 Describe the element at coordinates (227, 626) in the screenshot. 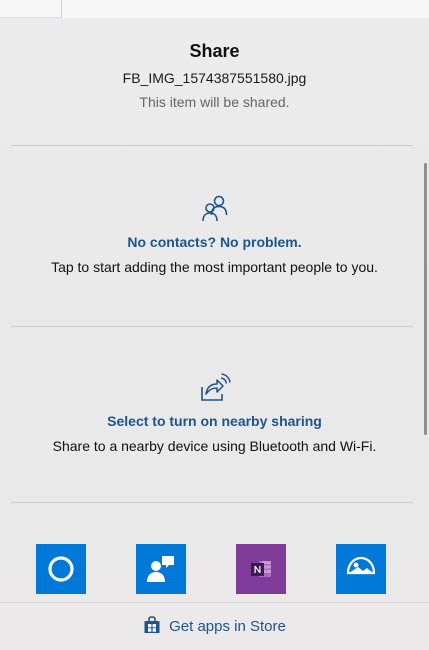

I see `store-link-label: Get apps in Store` at that location.